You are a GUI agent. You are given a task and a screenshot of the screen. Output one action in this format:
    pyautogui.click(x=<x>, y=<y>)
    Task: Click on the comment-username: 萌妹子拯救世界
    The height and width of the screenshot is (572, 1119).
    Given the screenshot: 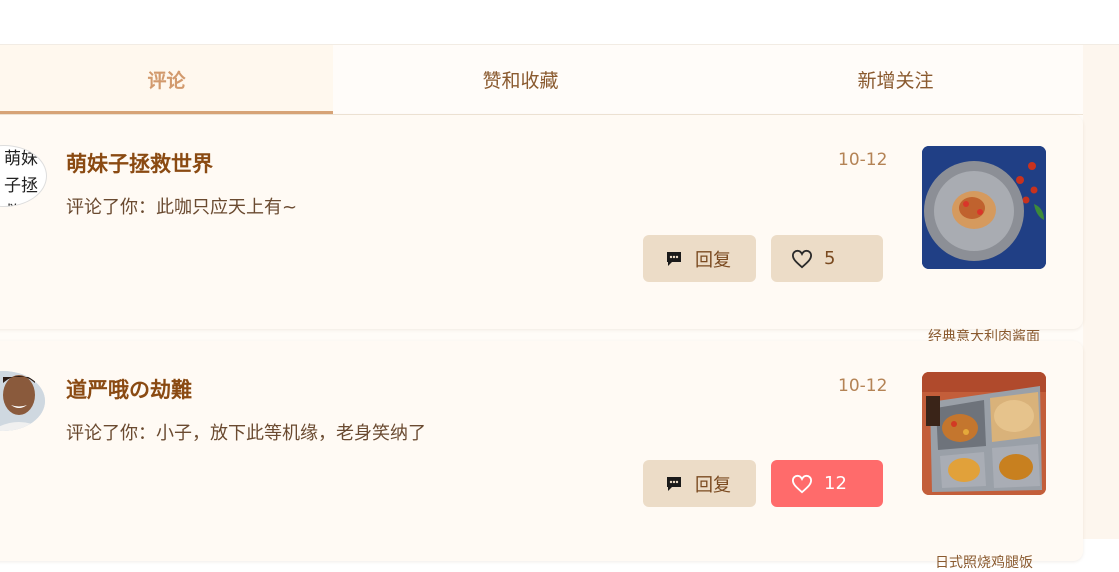 What is the action you would take?
    pyautogui.click(x=139, y=163)
    